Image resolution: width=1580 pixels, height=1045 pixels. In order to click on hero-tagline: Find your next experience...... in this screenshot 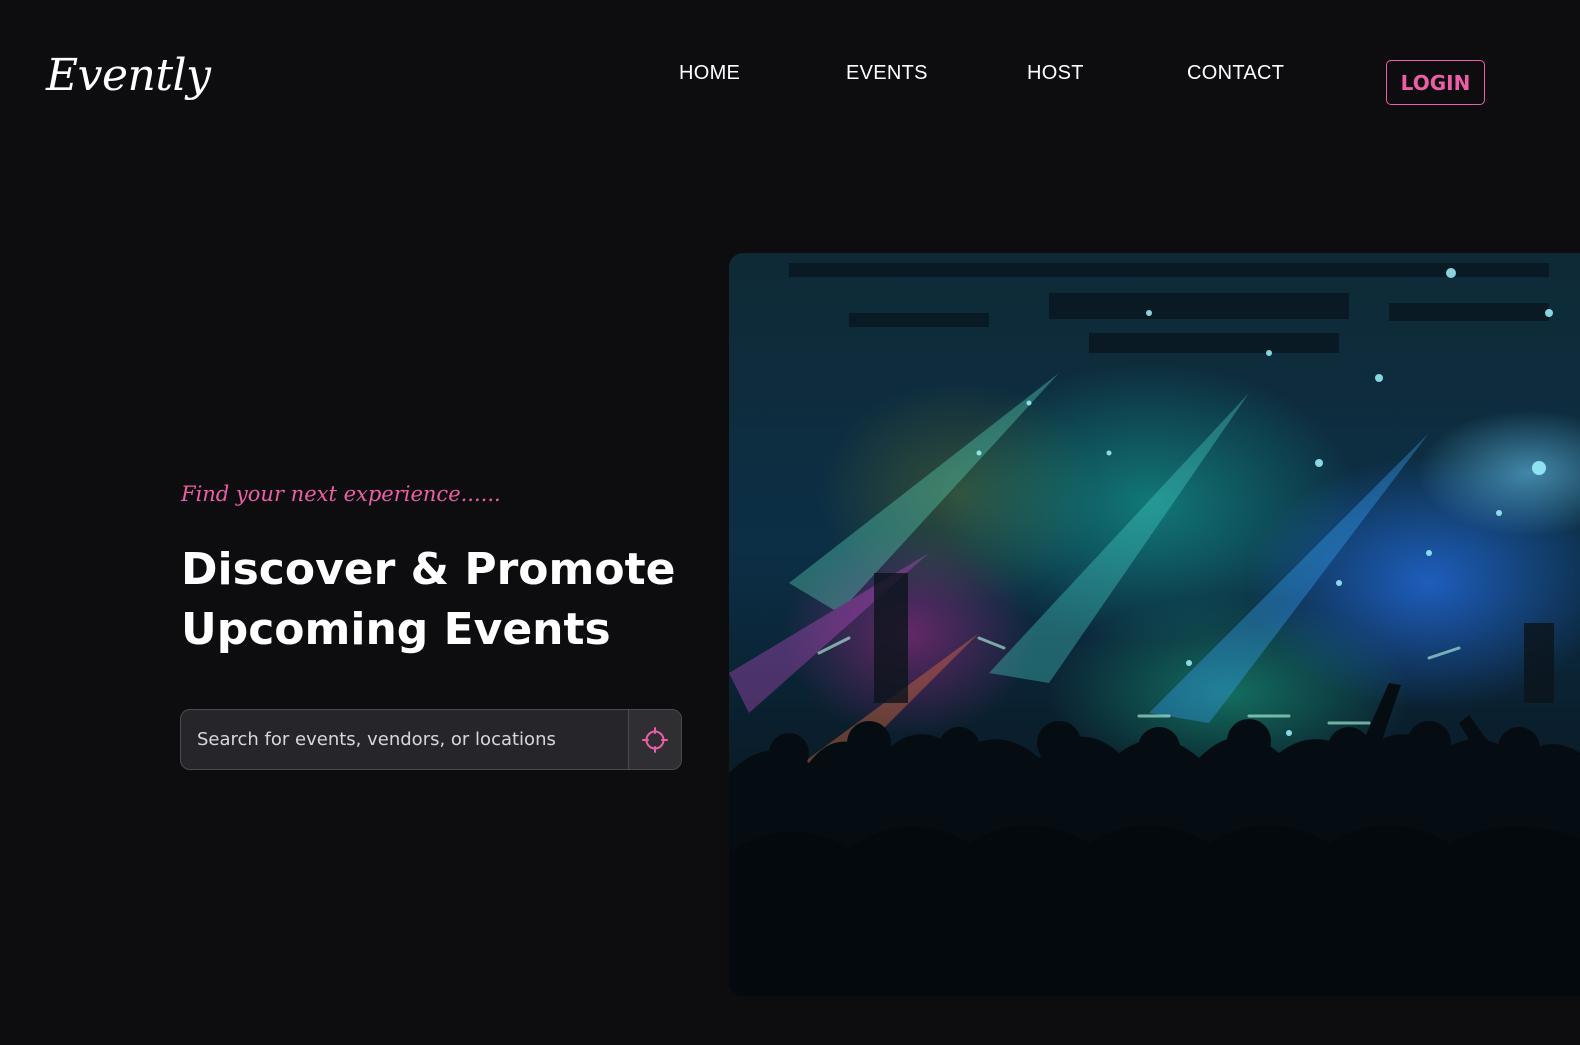, I will do `click(341, 494)`.